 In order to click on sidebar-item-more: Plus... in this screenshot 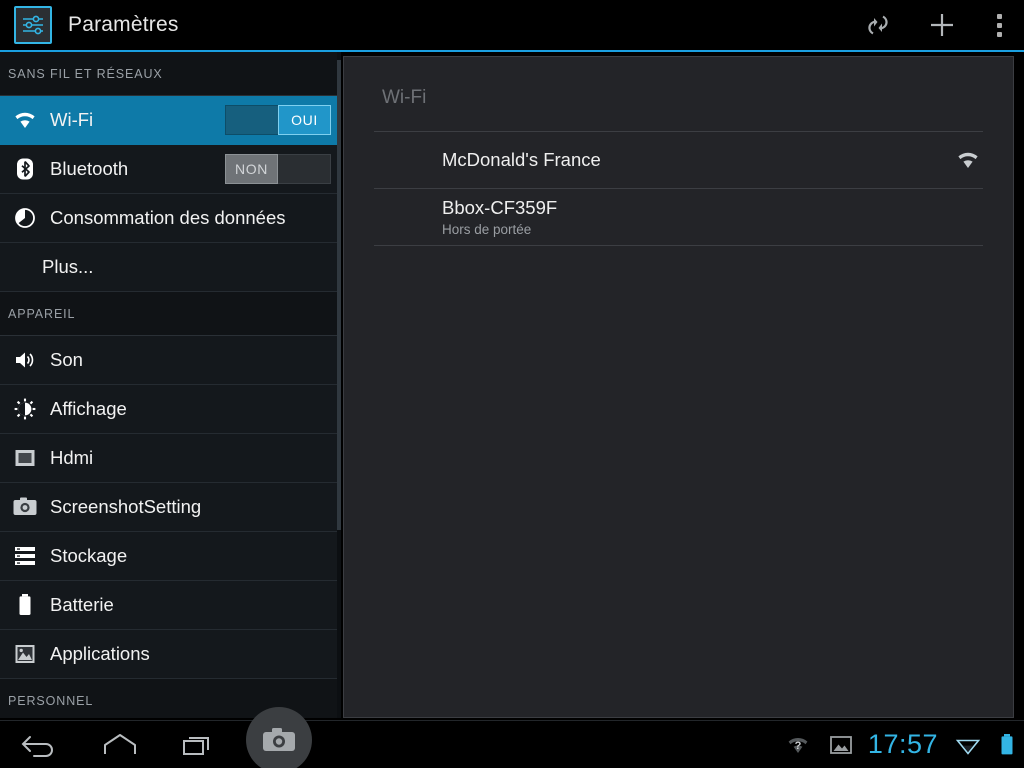, I will do `click(170, 267)`.